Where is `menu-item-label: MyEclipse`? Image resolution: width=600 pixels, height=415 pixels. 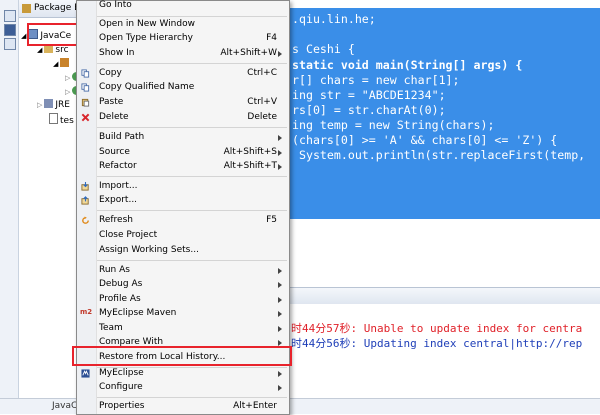 menu-item-label: MyEclipse is located at coordinates (121, 373).